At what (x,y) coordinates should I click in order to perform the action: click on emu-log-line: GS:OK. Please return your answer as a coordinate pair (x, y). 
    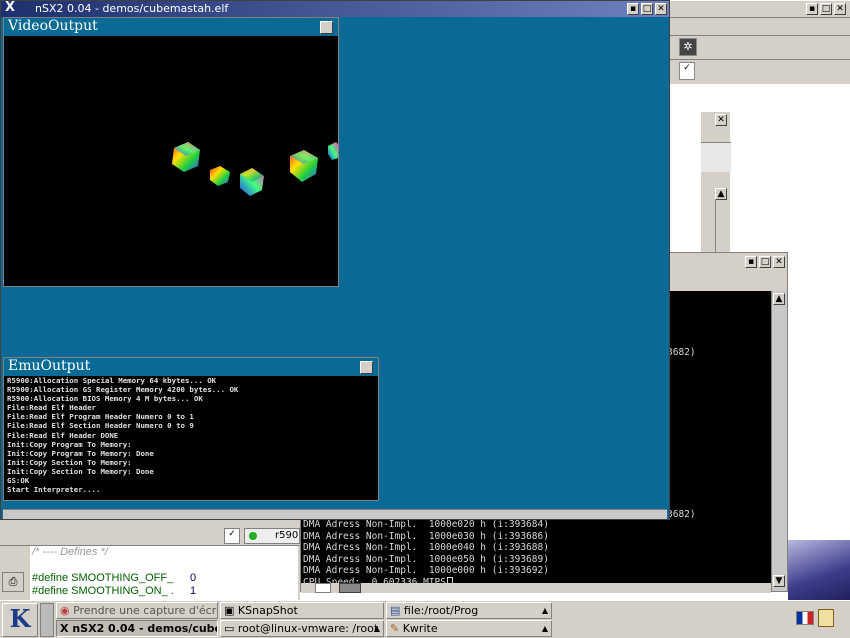
    Looking at the image, I should click on (18, 481).